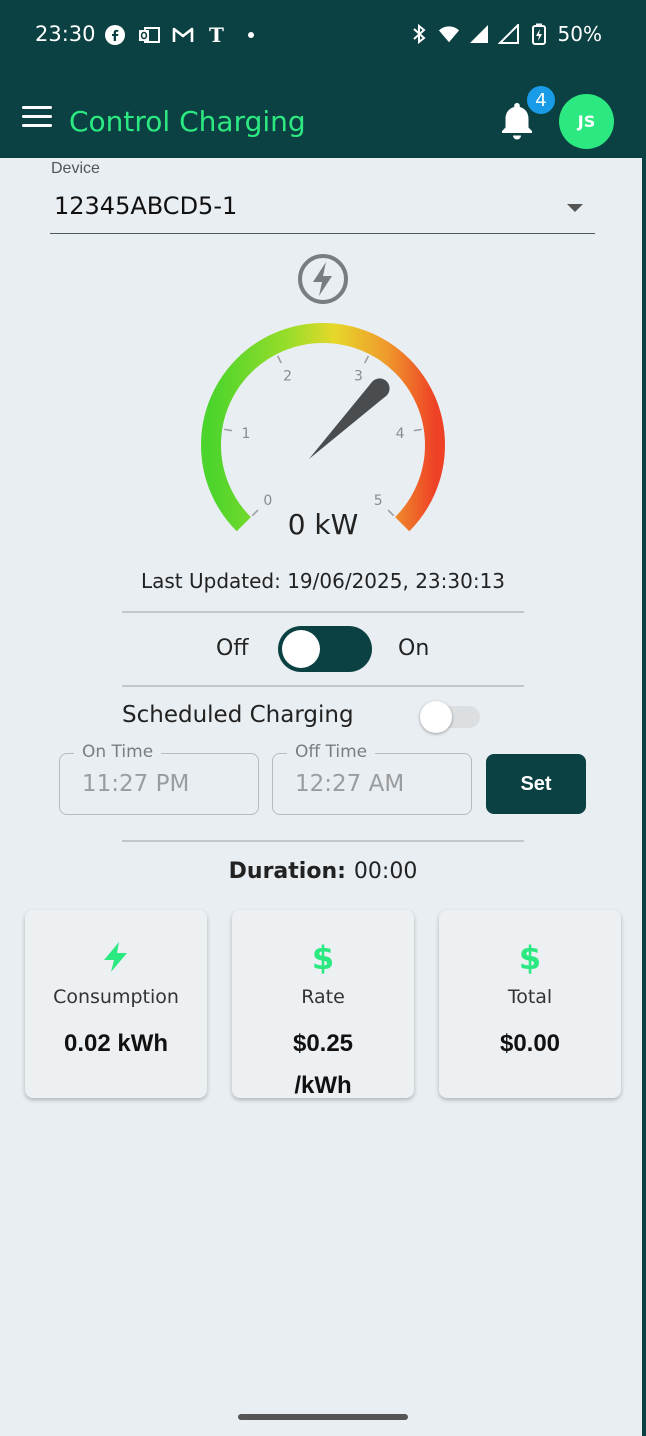 The height and width of the screenshot is (1436, 646). I want to click on set-schedule-button: Set, so click(536, 784).